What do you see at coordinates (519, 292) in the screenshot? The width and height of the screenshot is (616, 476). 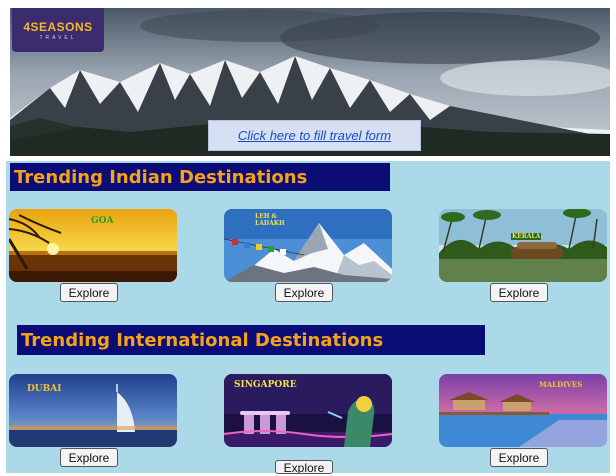 I see `explore-button-kerala: Explore` at bounding box center [519, 292].